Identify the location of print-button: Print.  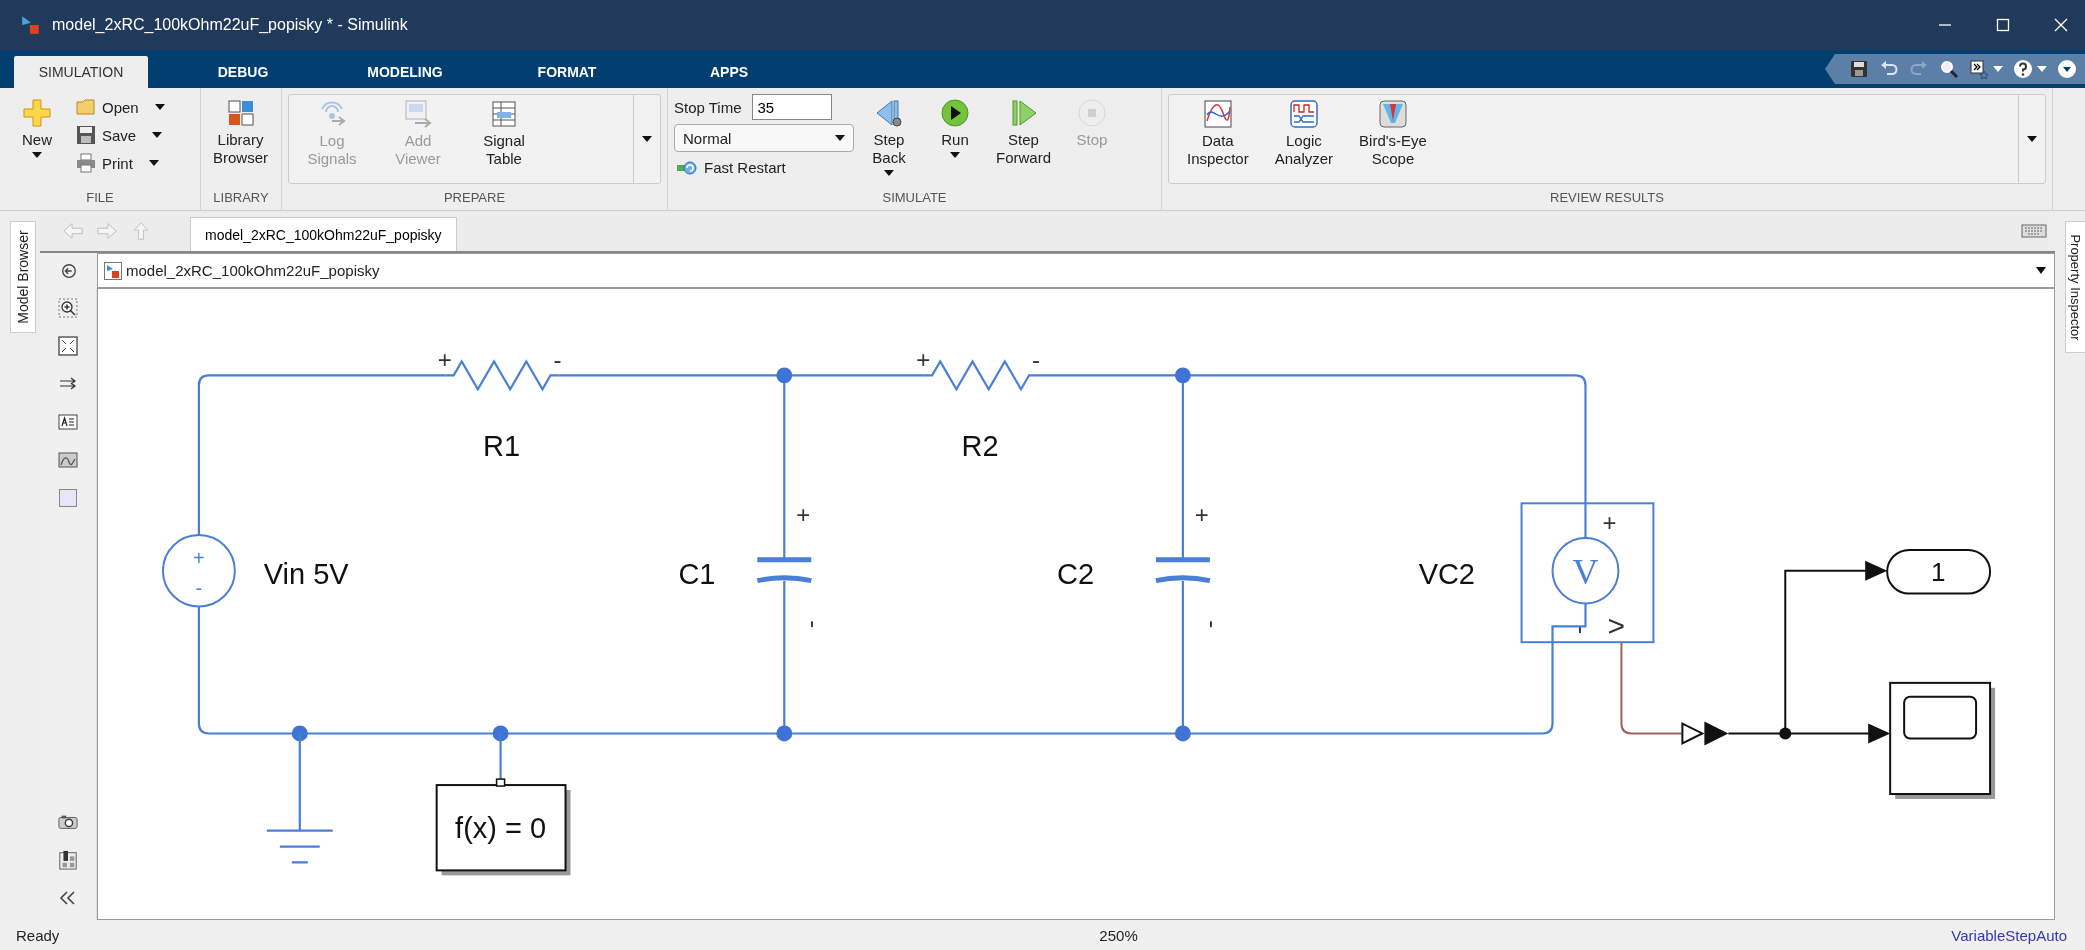
(120, 163).